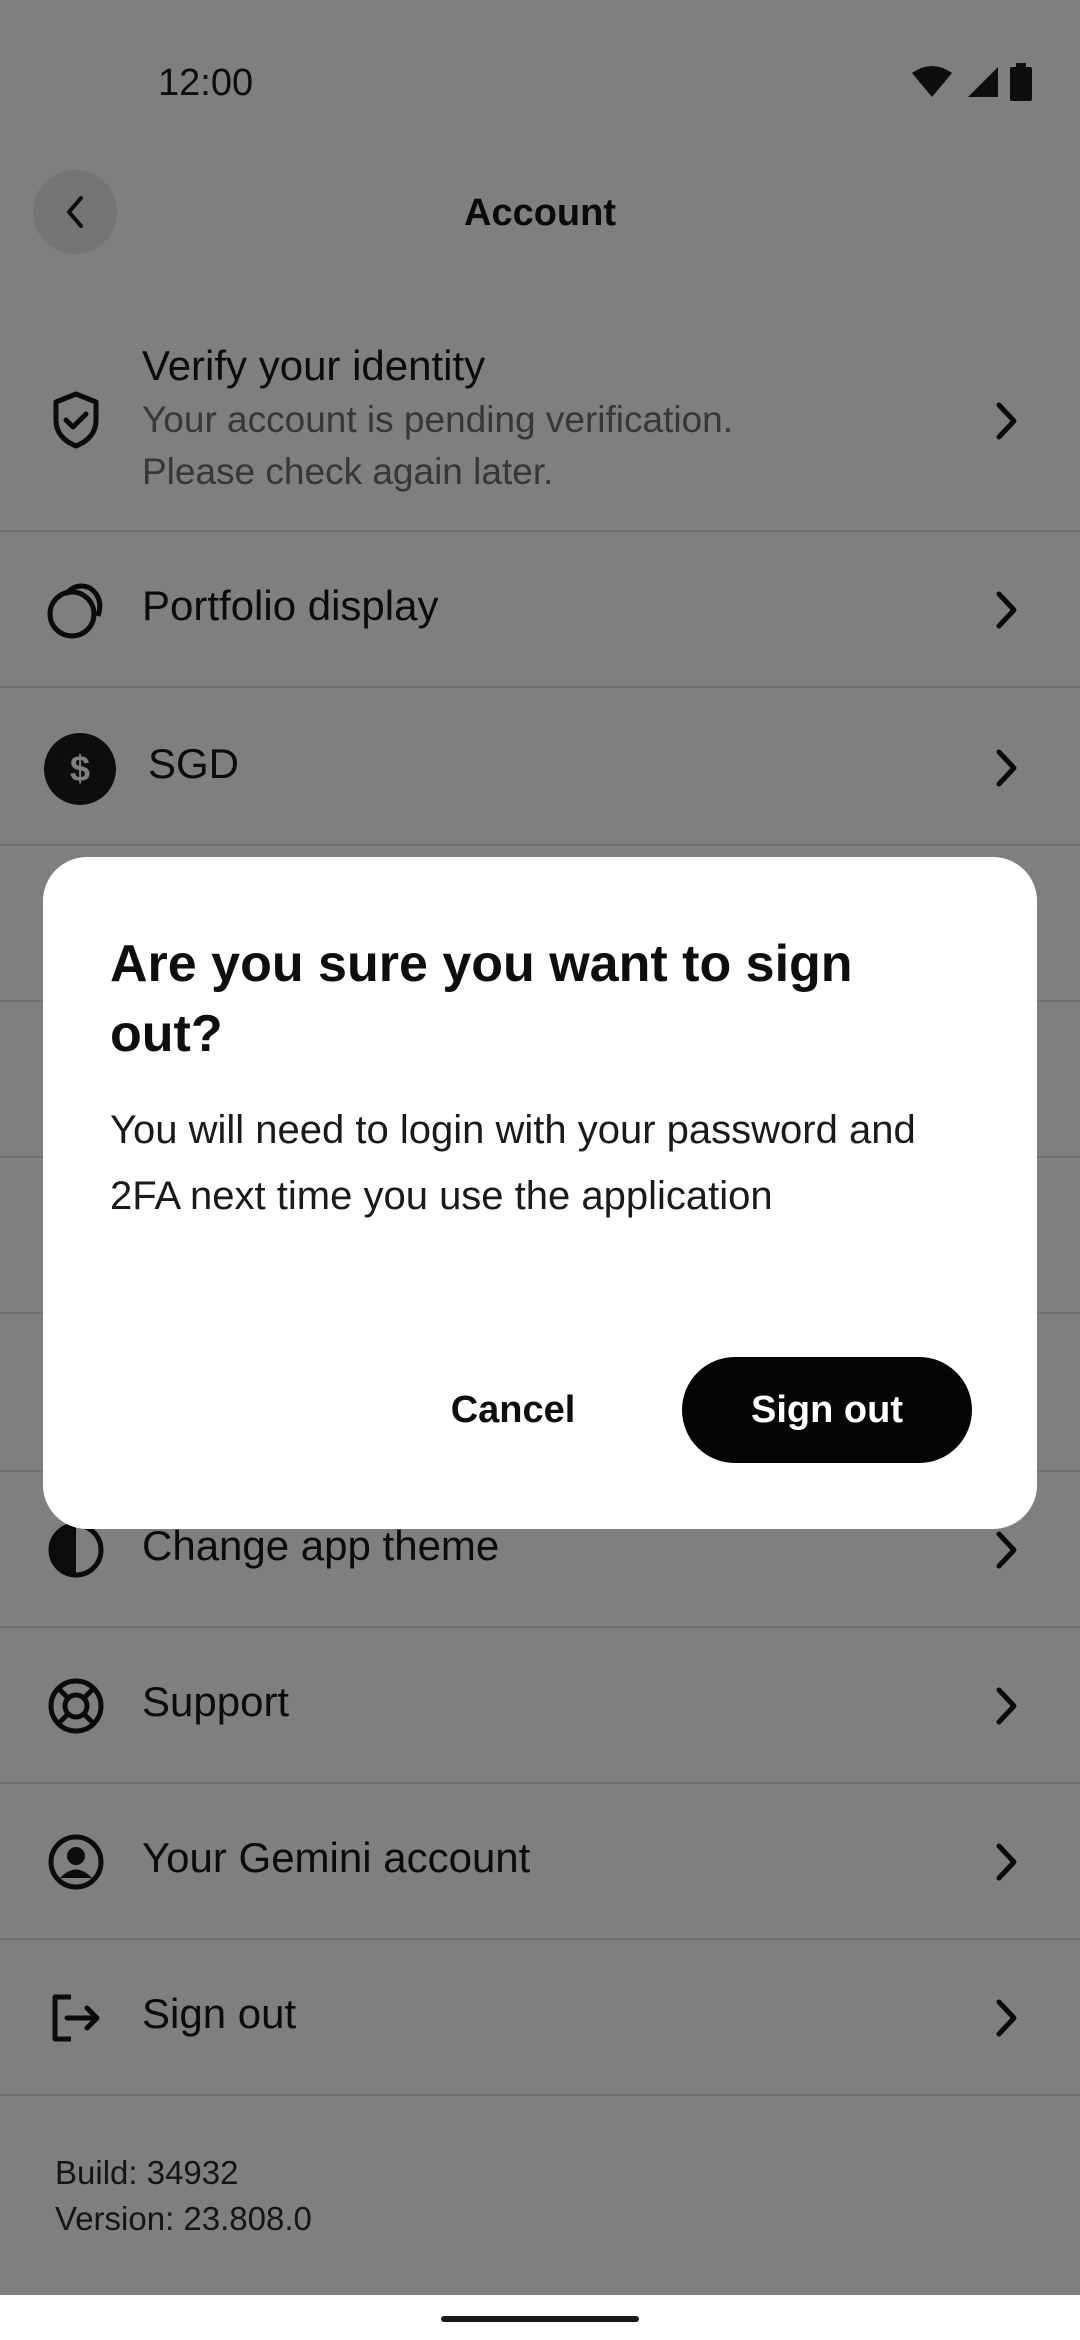 The height and width of the screenshot is (2340, 1080). What do you see at coordinates (513, 1410) in the screenshot?
I see `cancel-button: Cancel` at bounding box center [513, 1410].